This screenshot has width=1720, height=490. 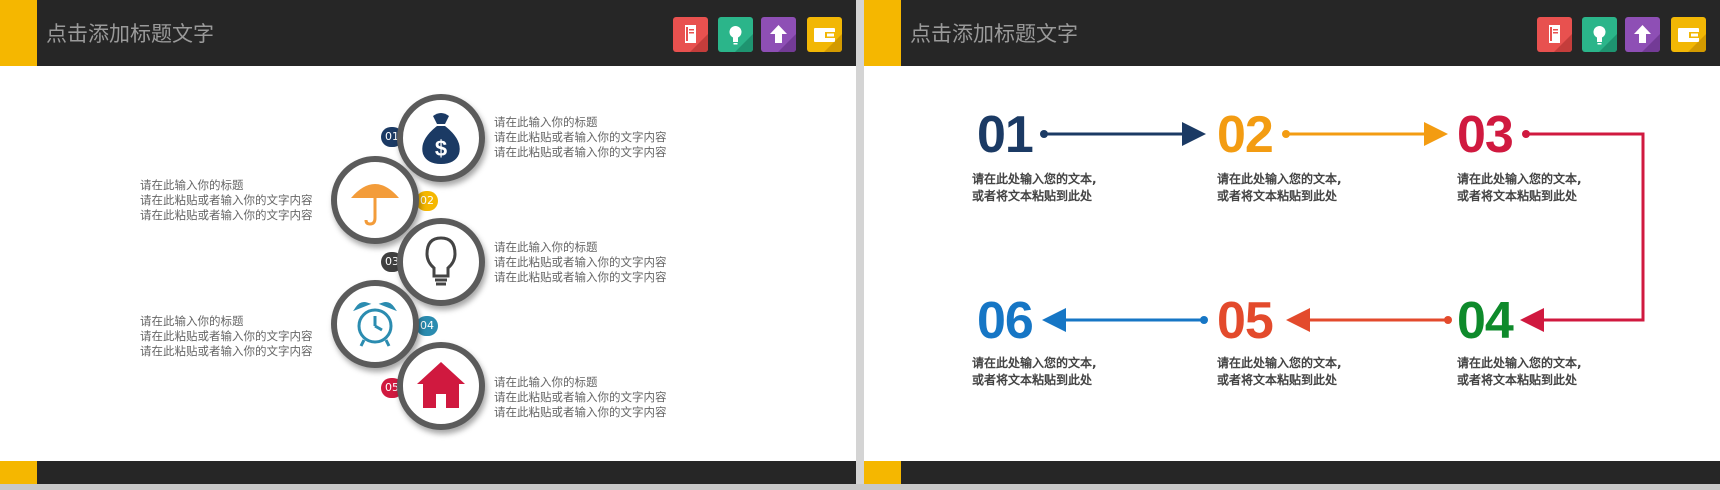 I want to click on upload-arrow-icon, so click(x=778, y=34).